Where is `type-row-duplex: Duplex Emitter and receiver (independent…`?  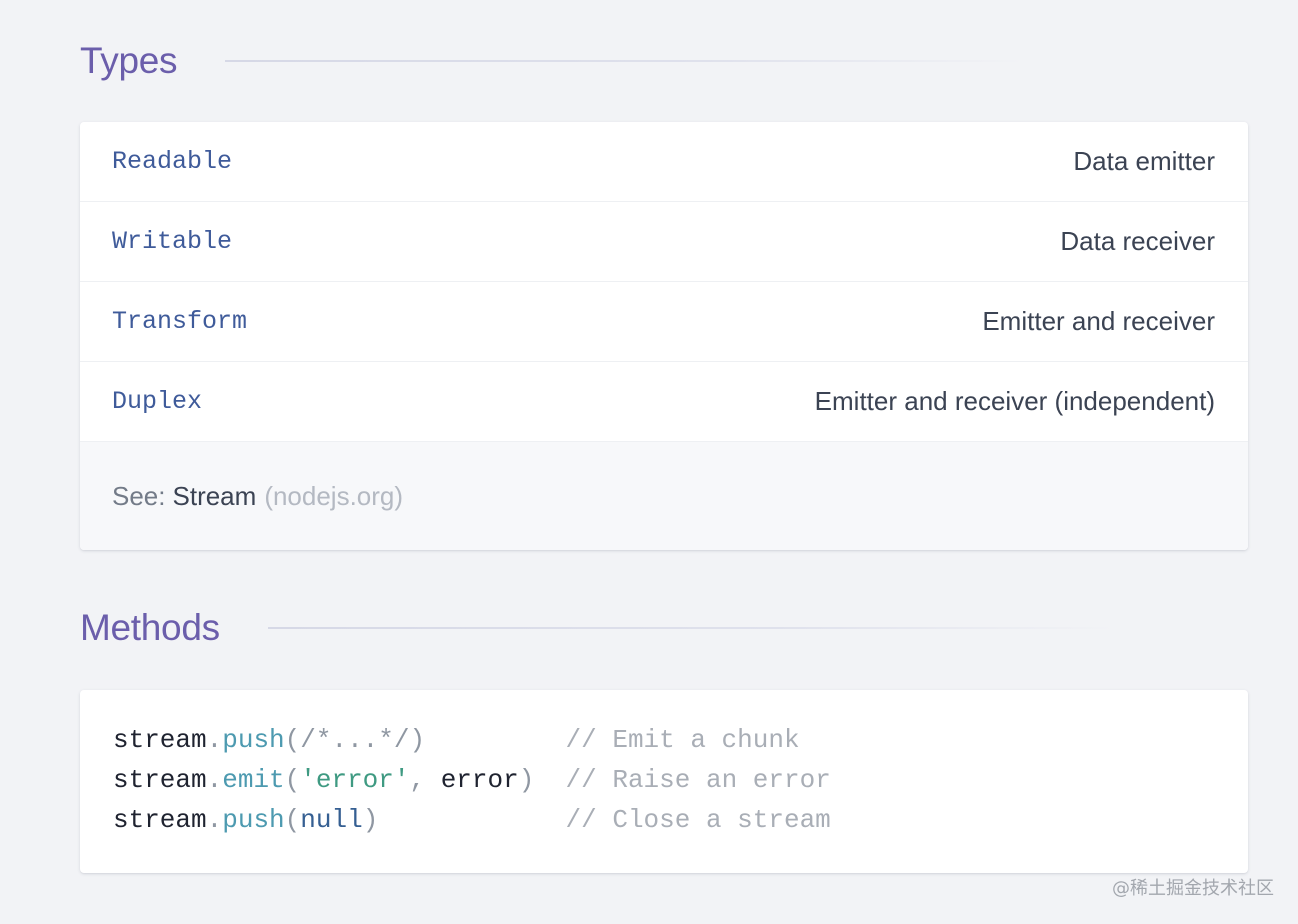
type-row-duplex: Duplex Emitter and receiver (independent… is located at coordinates (664, 402).